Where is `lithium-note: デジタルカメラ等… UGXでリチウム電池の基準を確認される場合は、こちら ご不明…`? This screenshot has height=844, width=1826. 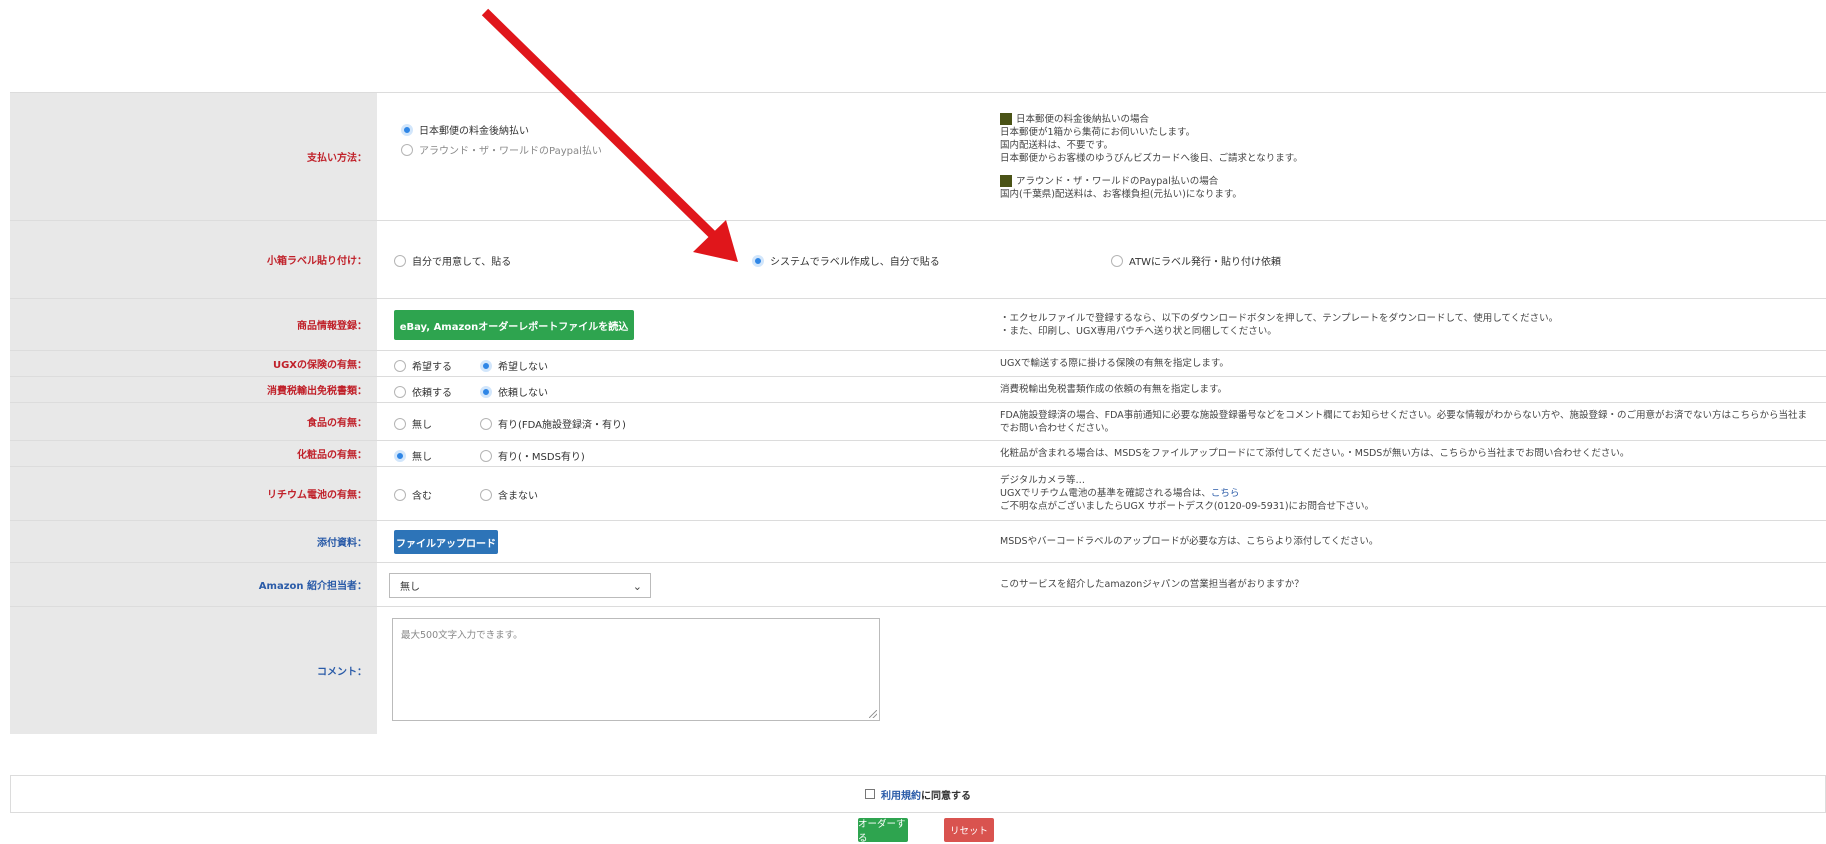 lithium-note: デジタルカメラ等… UGXでリチウム電池の基準を確認される場合は、こちら ご不明… is located at coordinates (1413, 493).